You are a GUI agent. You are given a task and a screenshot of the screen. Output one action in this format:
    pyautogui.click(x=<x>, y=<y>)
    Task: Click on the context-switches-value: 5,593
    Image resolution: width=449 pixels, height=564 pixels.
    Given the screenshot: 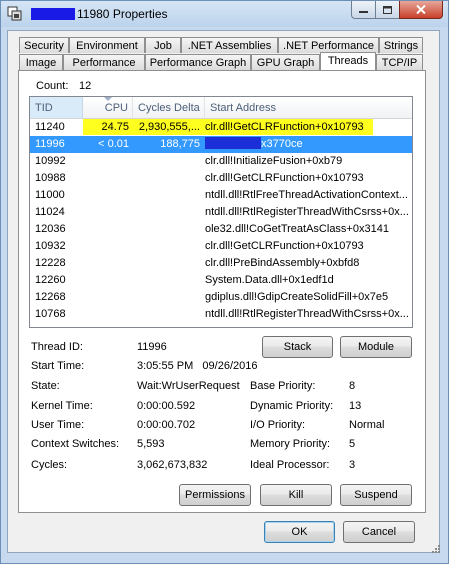 What is the action you would take?
    pyautogui.click(x=151, y=444)
    